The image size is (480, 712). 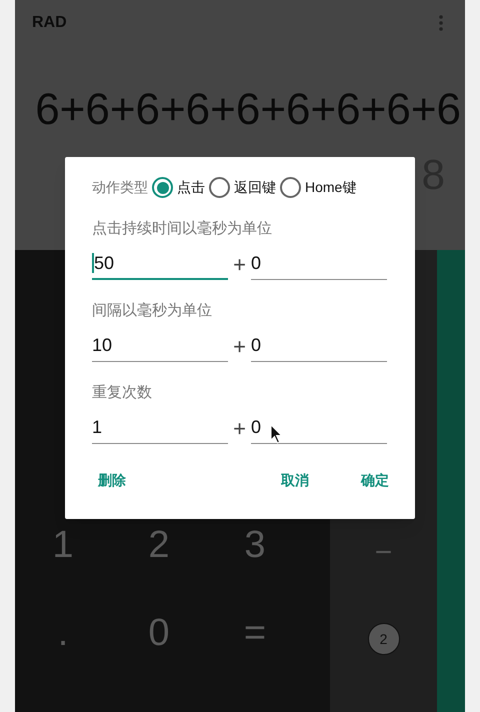 What do you see at coordinates (159, 545) in the screenshot?
I see `keypad-key: 2` at bounding box center [159, 545].